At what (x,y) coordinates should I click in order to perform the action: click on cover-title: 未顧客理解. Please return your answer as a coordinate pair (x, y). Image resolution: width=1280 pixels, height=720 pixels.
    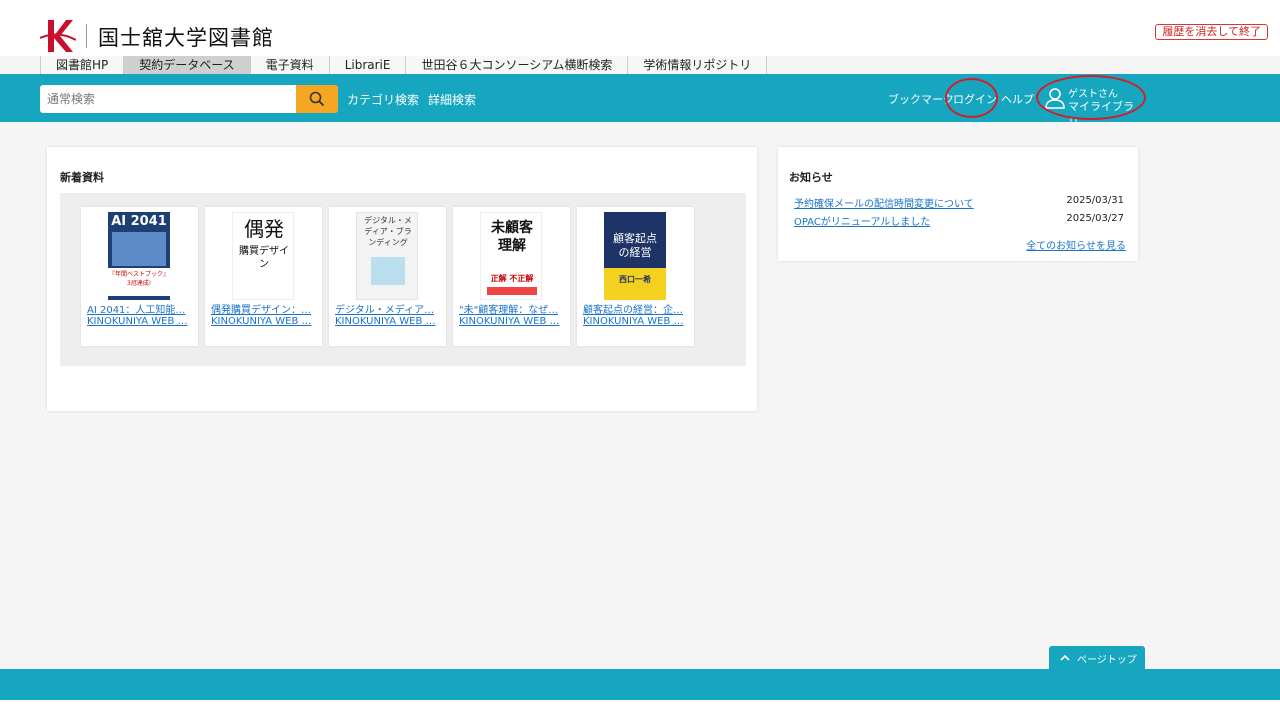
    Looking at the image, I should click on (512, 237).